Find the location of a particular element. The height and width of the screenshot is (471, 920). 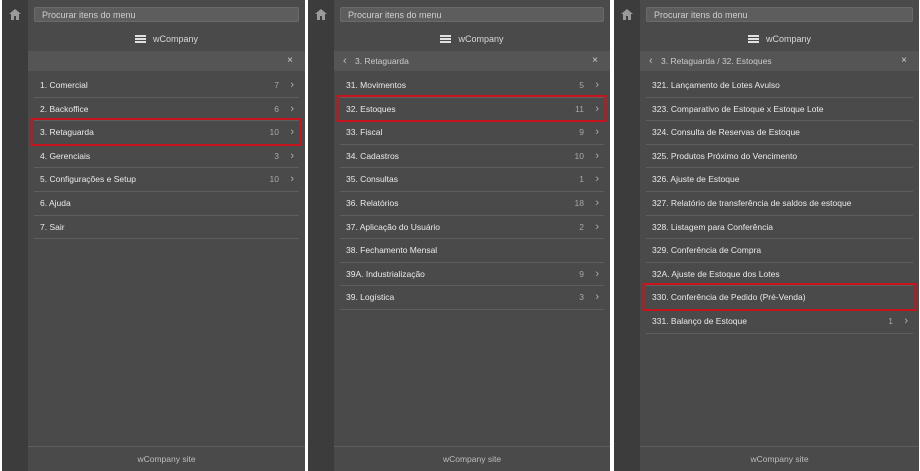

menu-item: 330. Conferência de Pedido (Pré-Venda) is located at coordinates (780, 297).